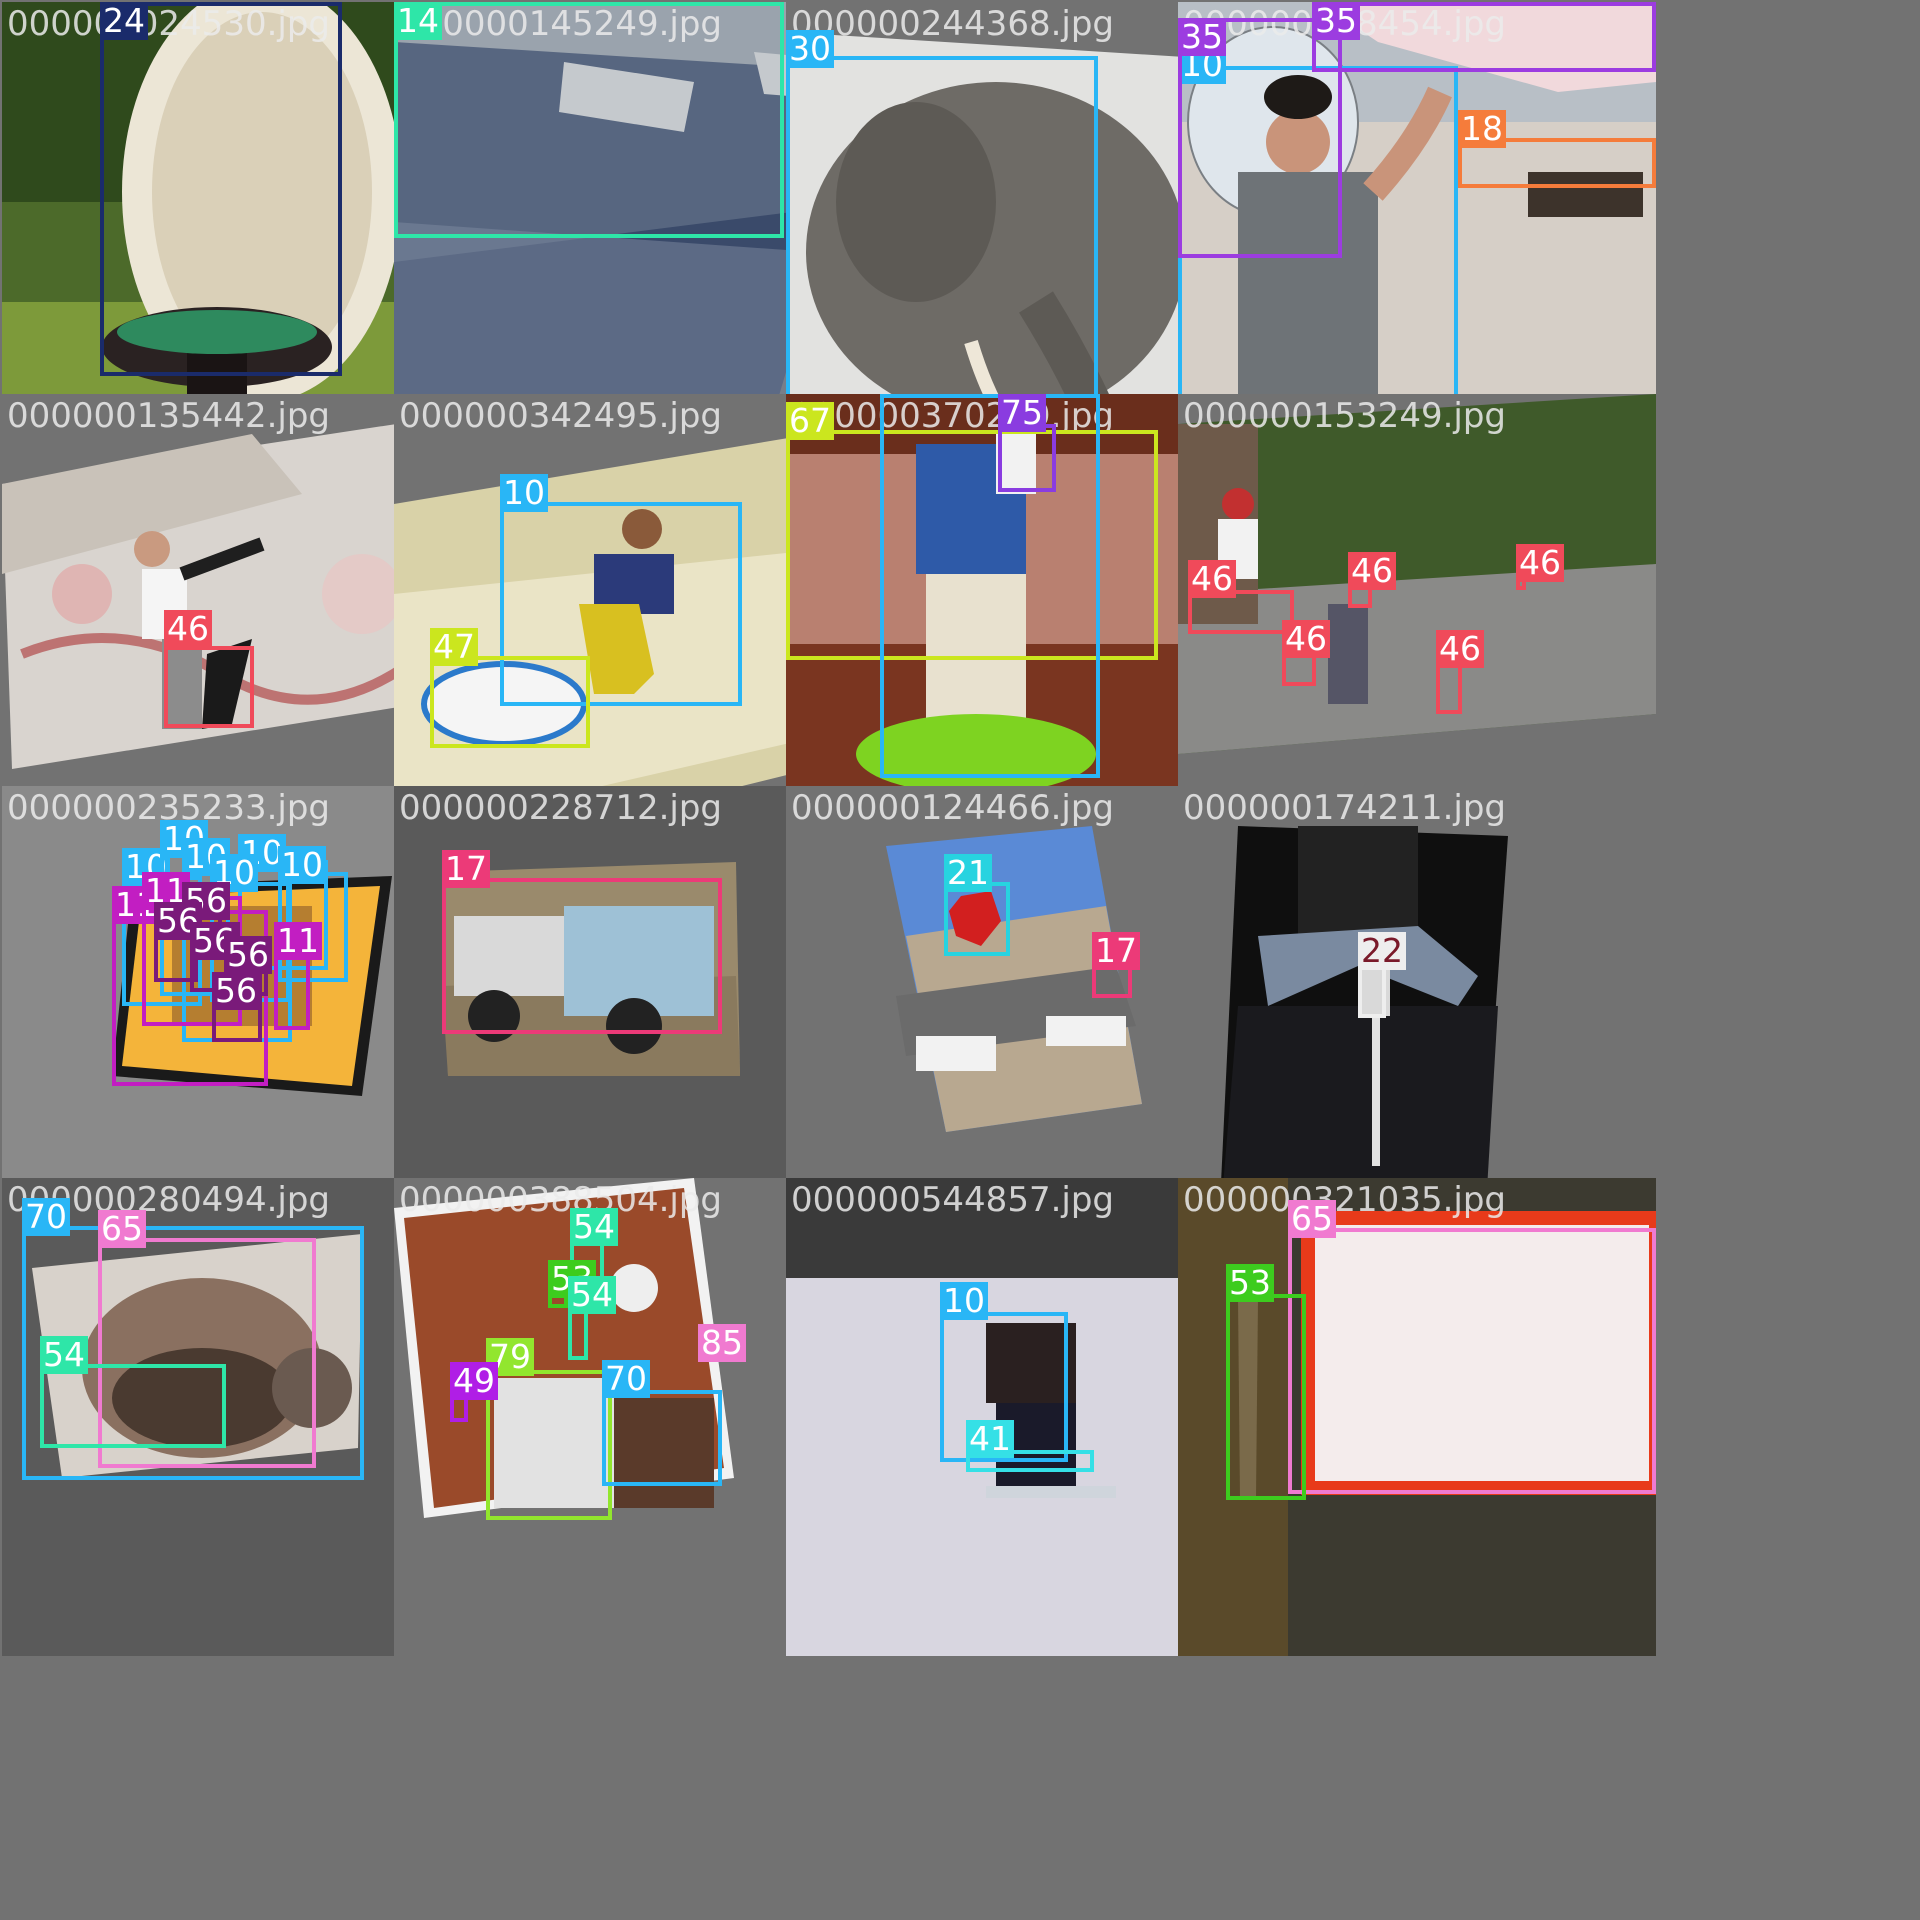 The width and height of the screenshot is (1920, 1920). What do you see at coordinates (1472, 1361) in the screenshot?
I see `bbox-cake` at bounding box center [1472, 1361].